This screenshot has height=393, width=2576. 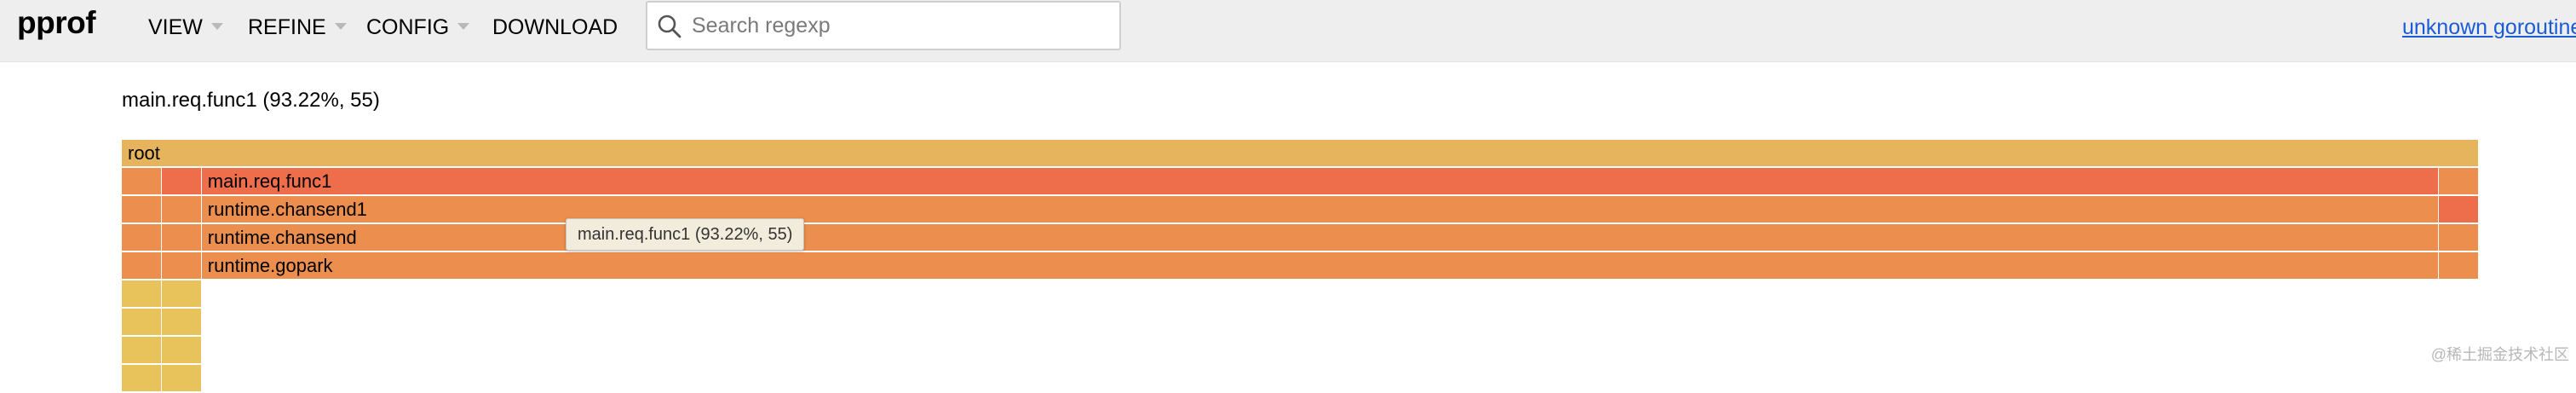 I want to click on flame-frame-root: root, so click(x=1301, y=154).